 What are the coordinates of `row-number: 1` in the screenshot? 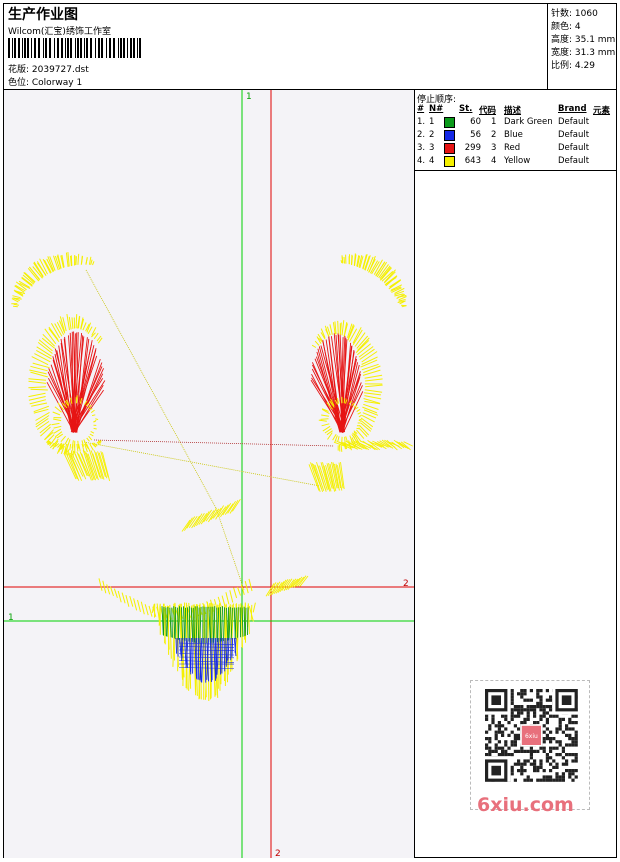 It's located at (431, 122).